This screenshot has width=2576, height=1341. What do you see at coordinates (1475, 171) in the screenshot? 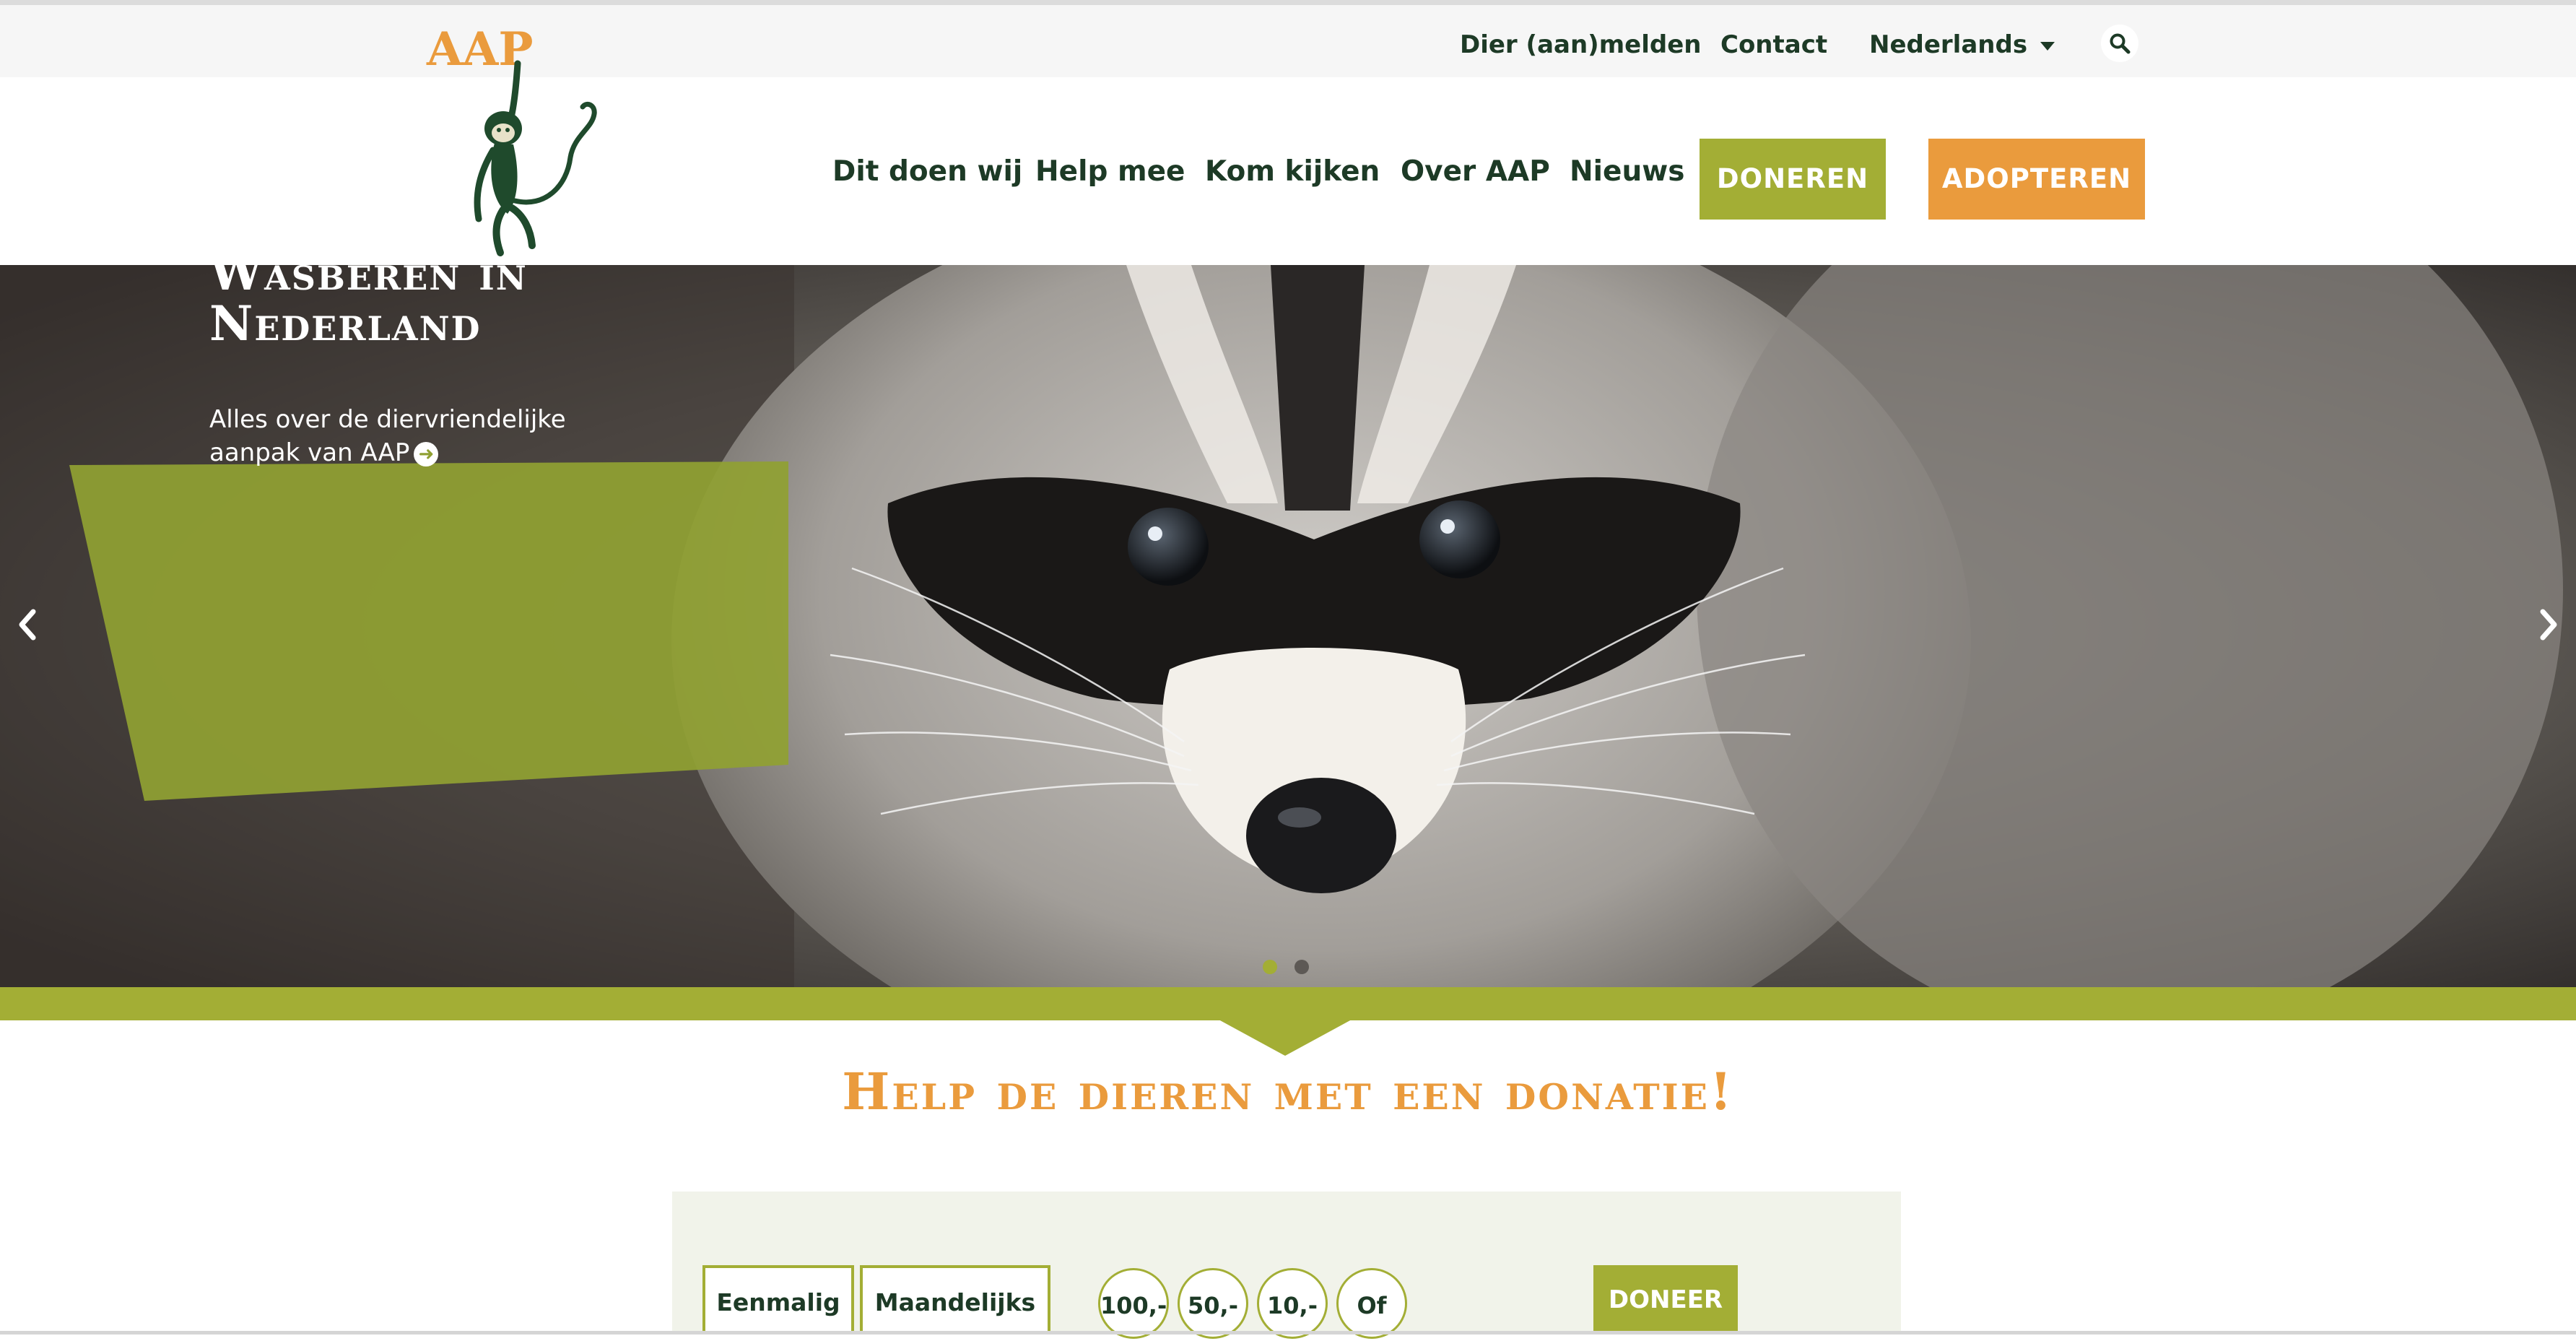
I see `nav-item-over-aap: Over AAP` at bounding box center [1475, 171].